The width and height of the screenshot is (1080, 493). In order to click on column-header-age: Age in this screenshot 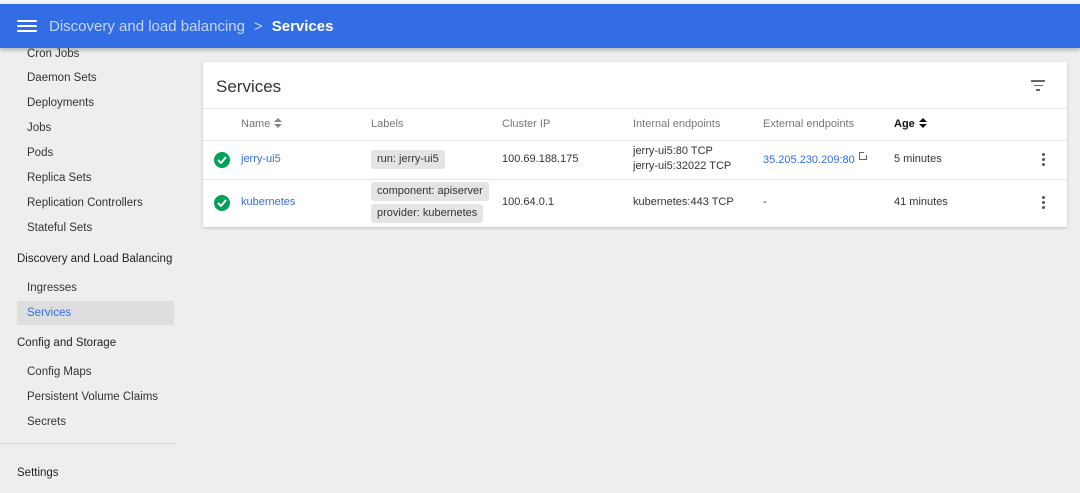, I will do `click(910, 124)`.